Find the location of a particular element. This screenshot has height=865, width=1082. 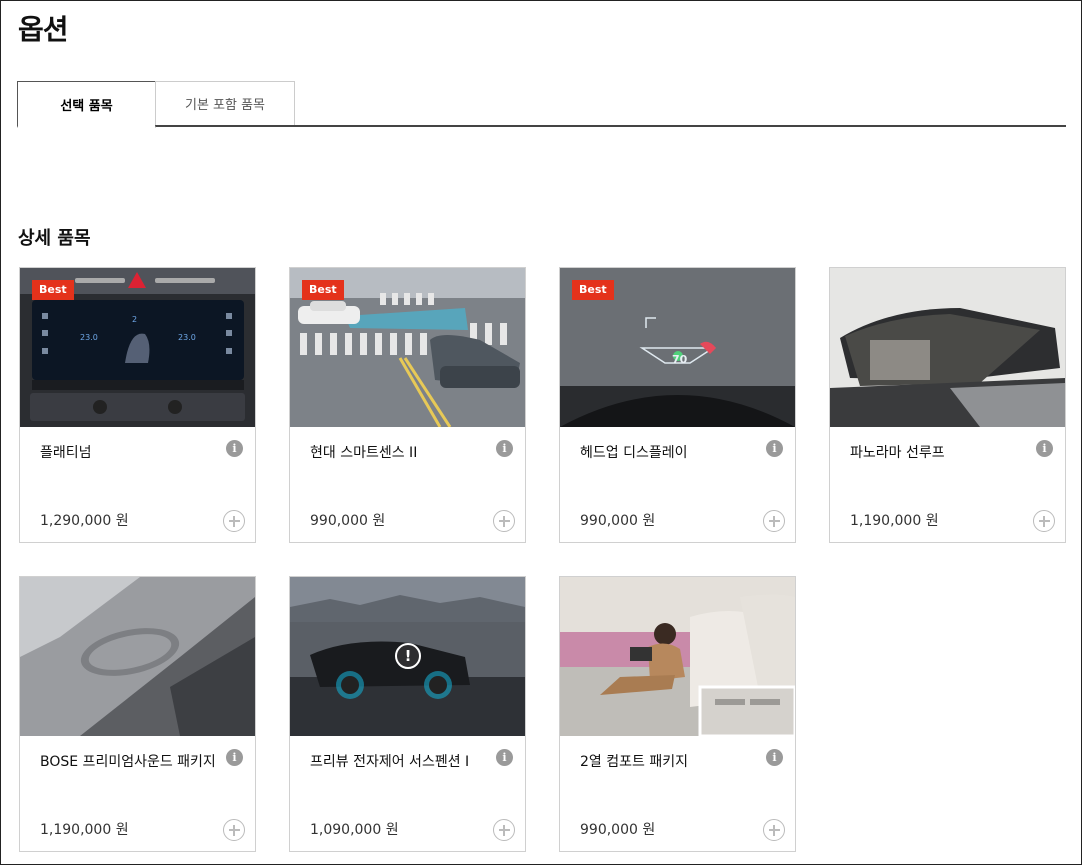

option-name: 헤드업 디스플레이 is located at coordinates (634, 453).